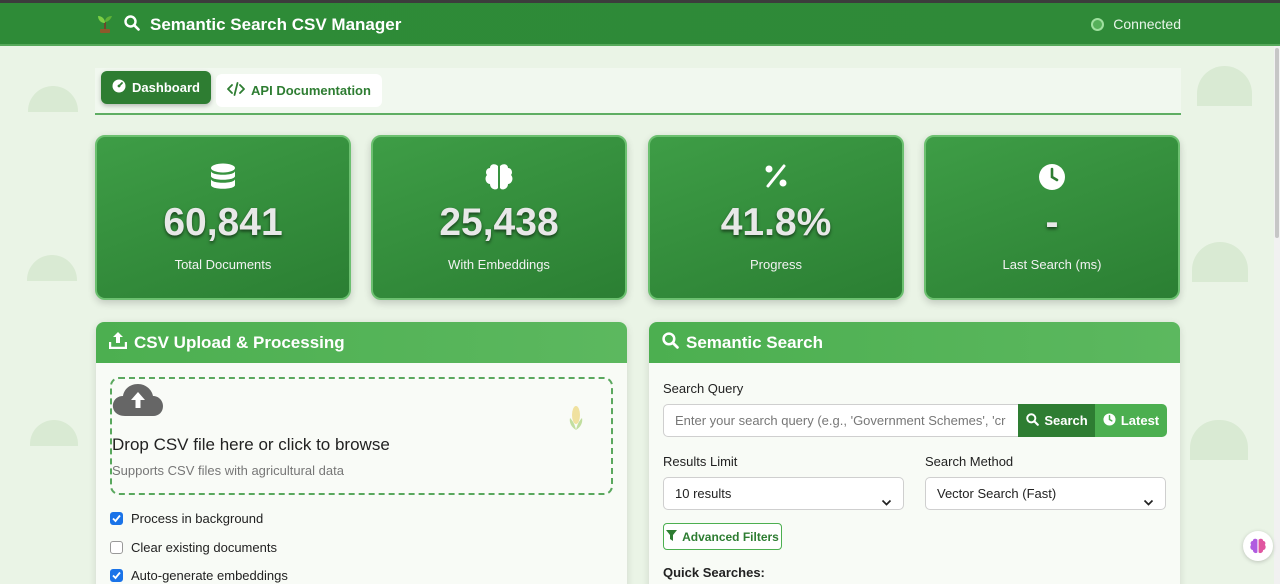 The width and height of the screenshot is (1280, 584). What do you see at coordinates (1277, 143) in the screenshot?
I see `scrollbar-thumb` at bounding box center [1277, 143].